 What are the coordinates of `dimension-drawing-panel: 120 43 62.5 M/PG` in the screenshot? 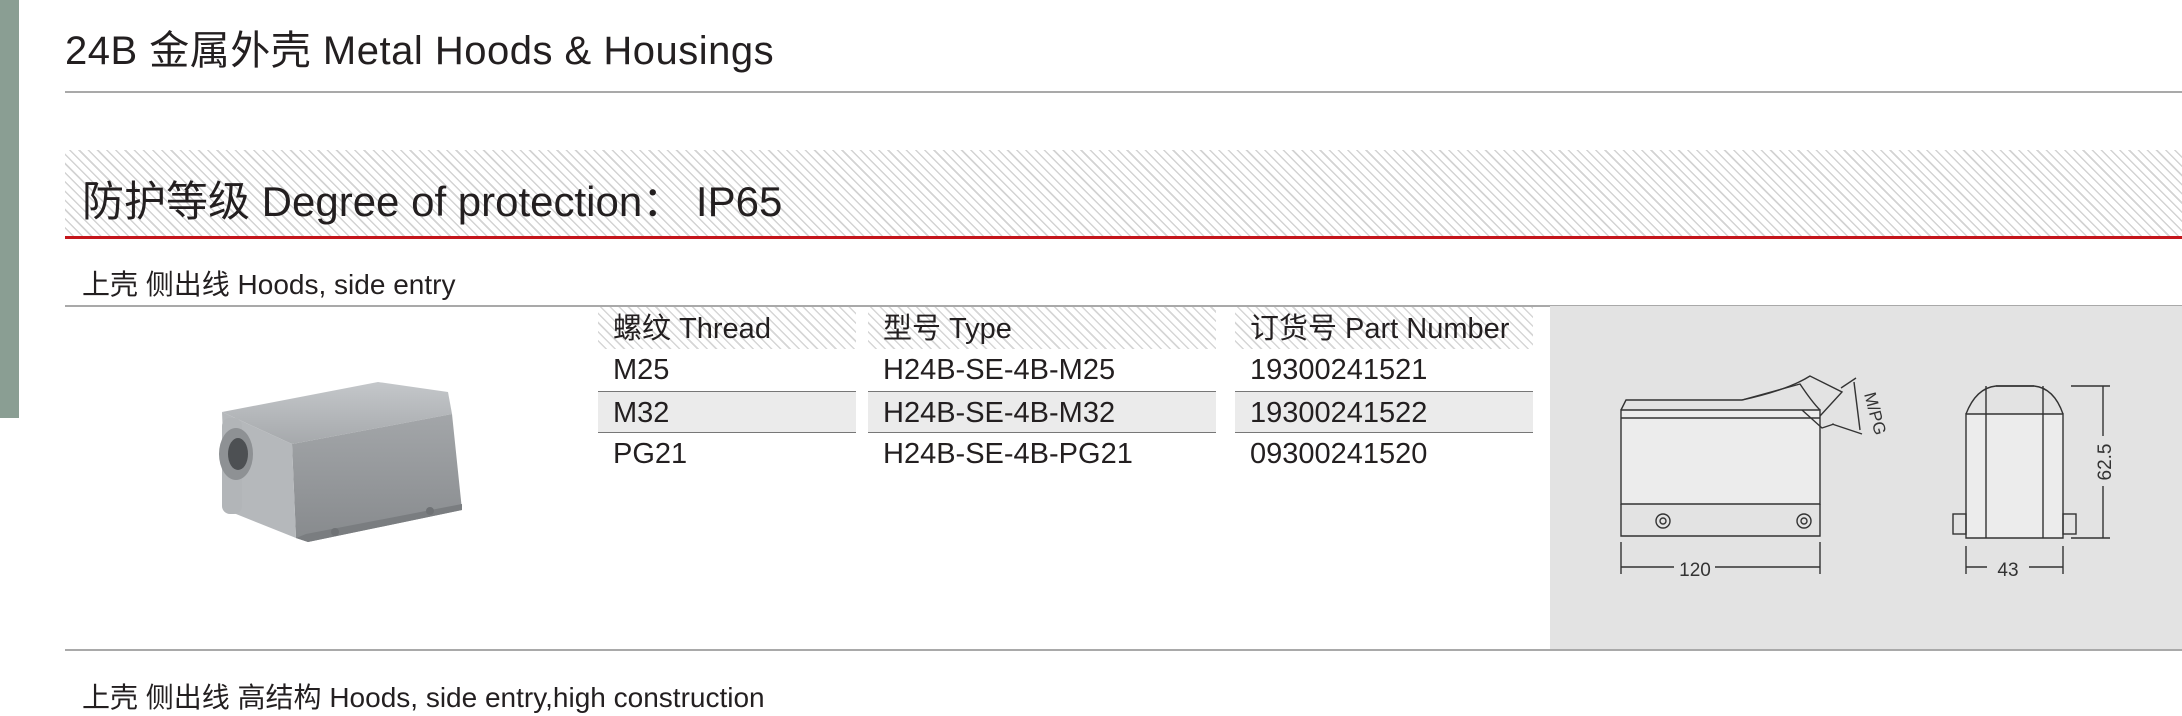 It's located at (1866, 478).